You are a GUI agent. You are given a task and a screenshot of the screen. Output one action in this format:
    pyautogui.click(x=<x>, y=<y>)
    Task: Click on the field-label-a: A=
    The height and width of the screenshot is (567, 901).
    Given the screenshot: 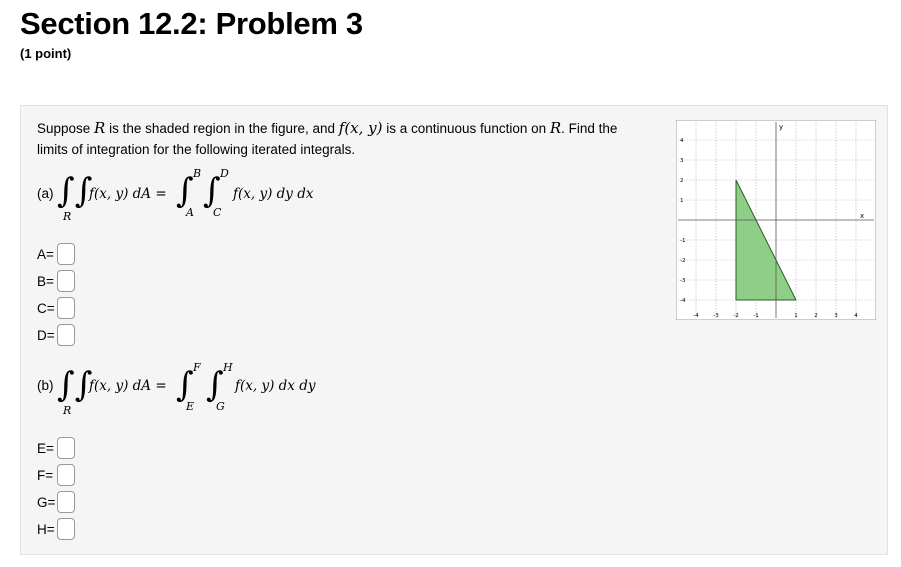 What is the action you would take?
    pyautogui.click(x=45, y=254)
    